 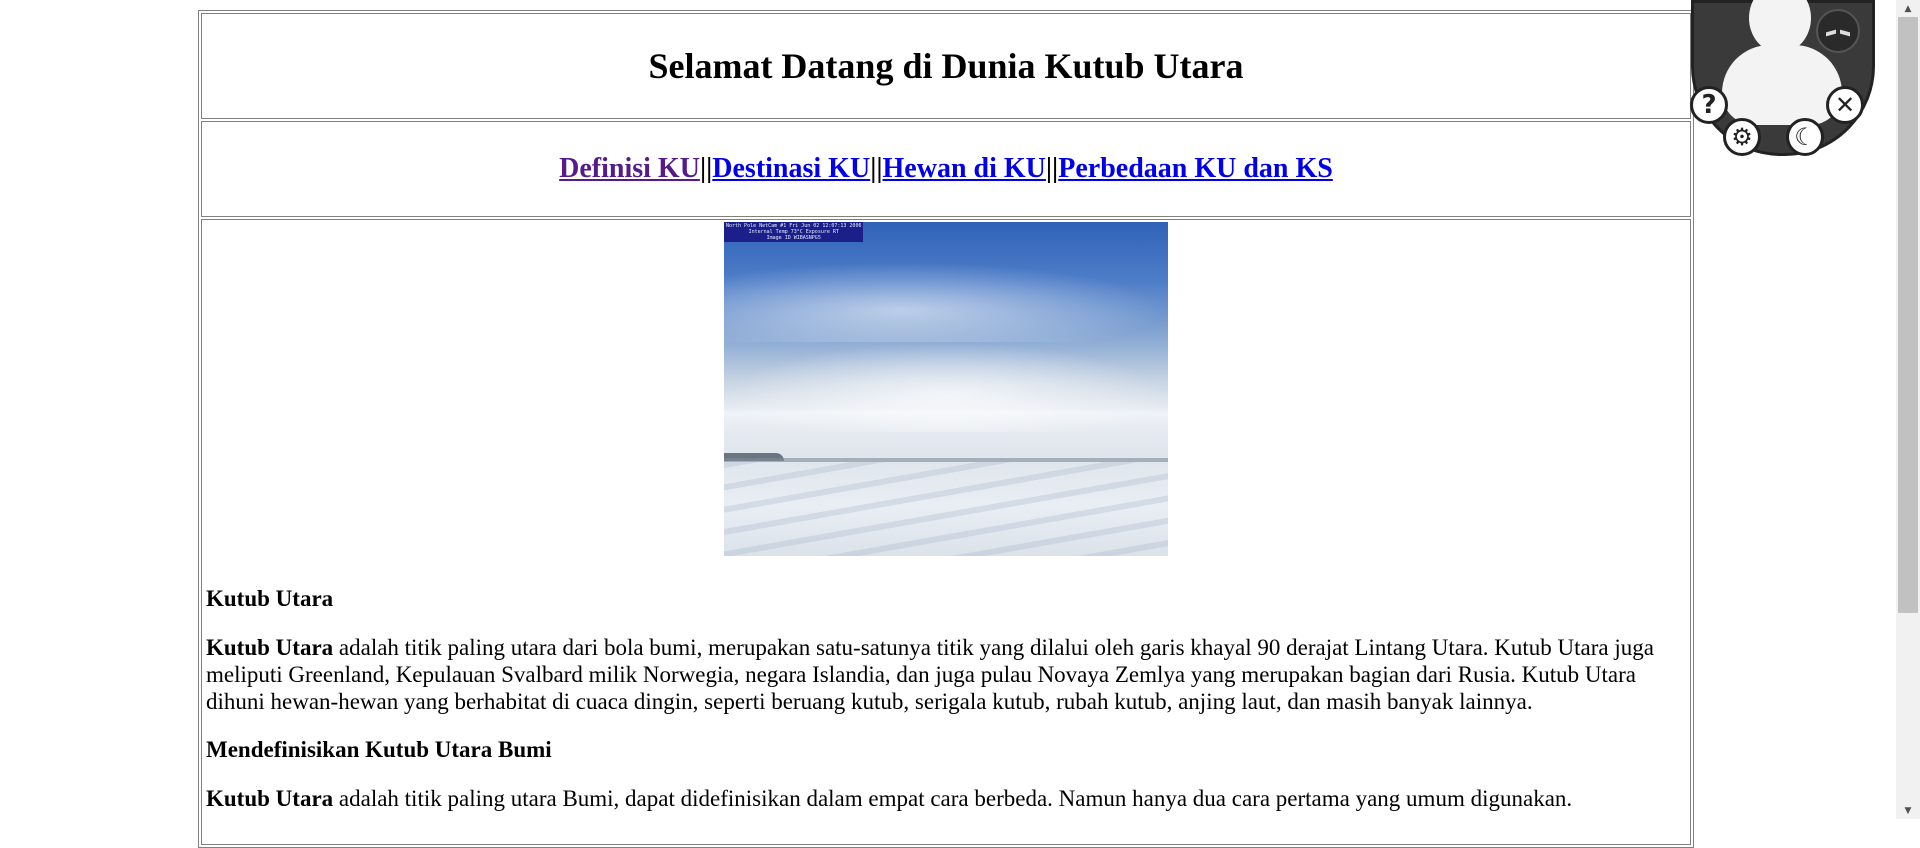 What do you see at coordinates (1709, 105) in the screenshot?
I see `help-icon: ?` at bounding box center [1709, 105].